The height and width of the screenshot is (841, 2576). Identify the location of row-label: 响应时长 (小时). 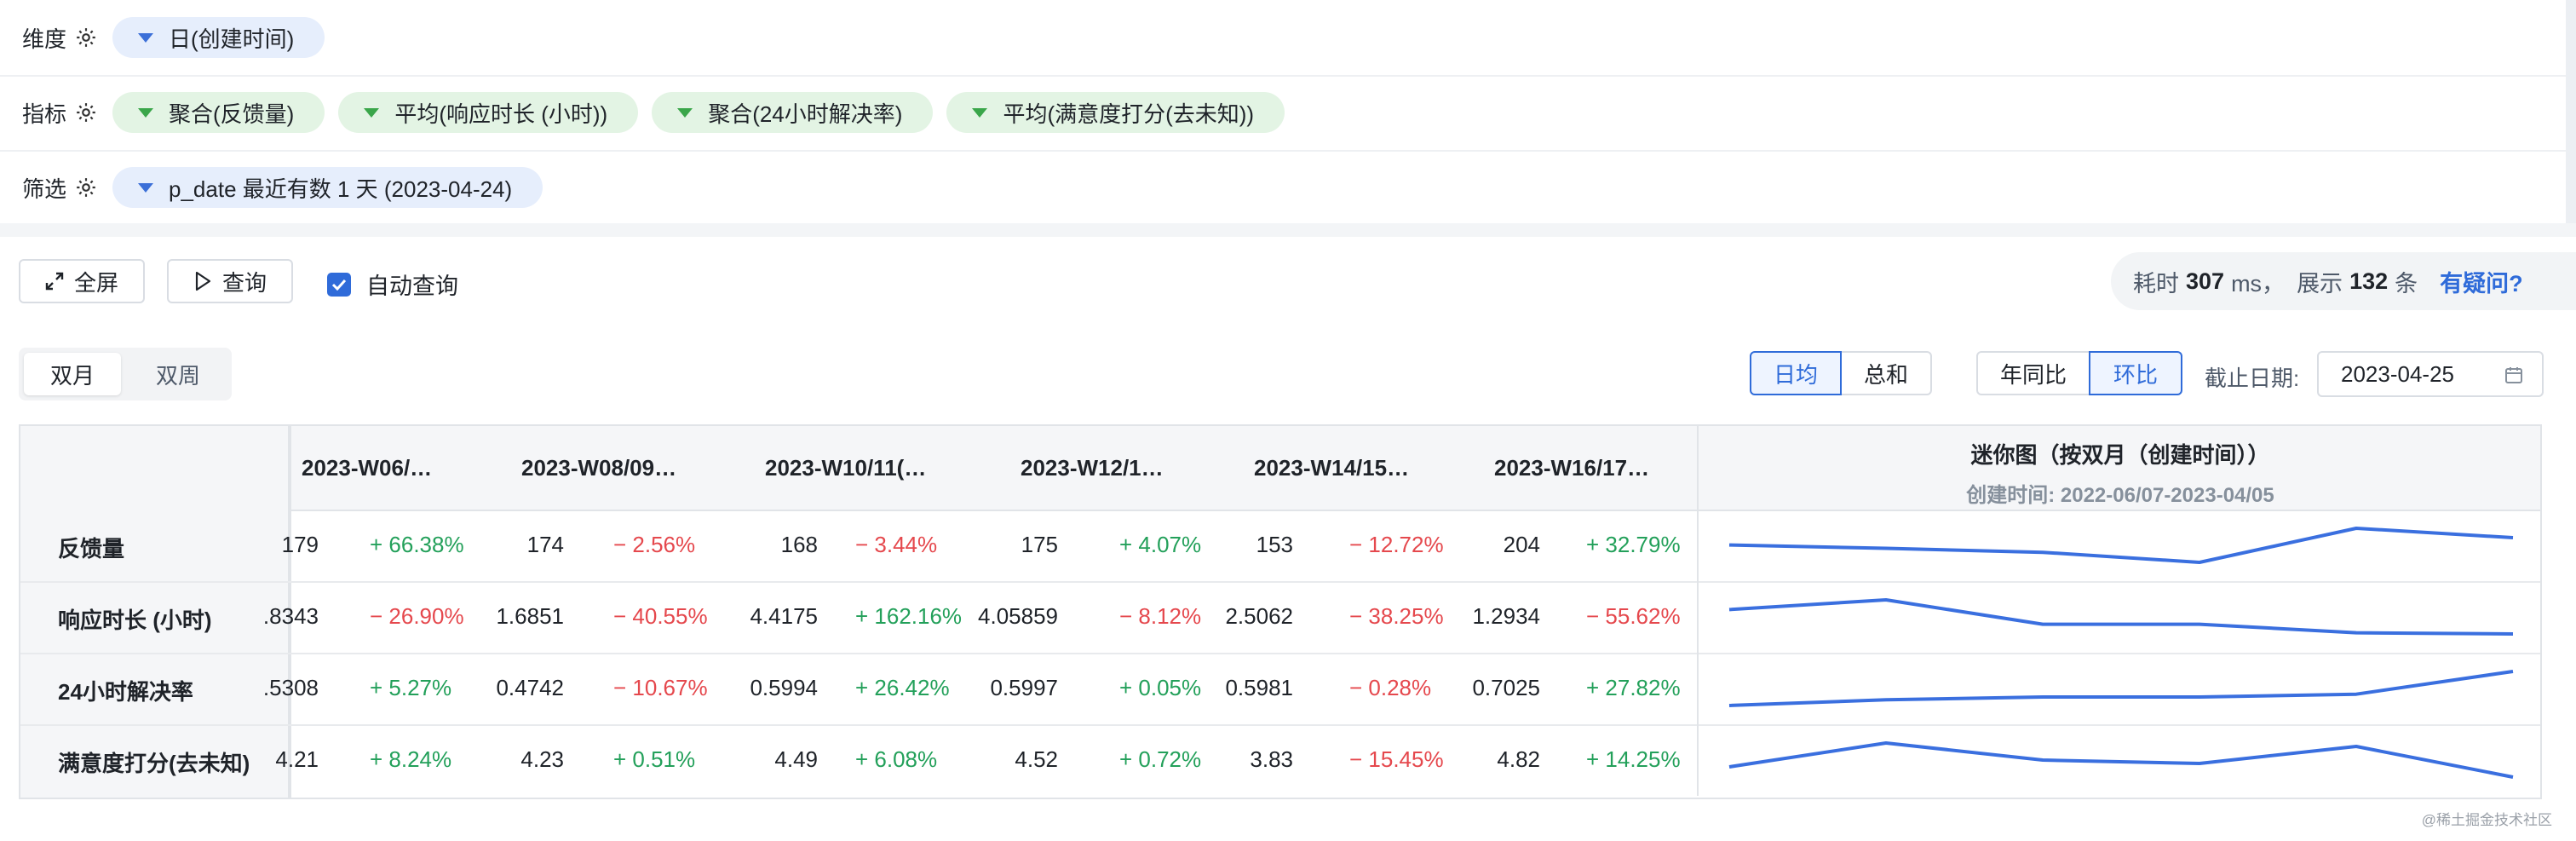
(135, 620).